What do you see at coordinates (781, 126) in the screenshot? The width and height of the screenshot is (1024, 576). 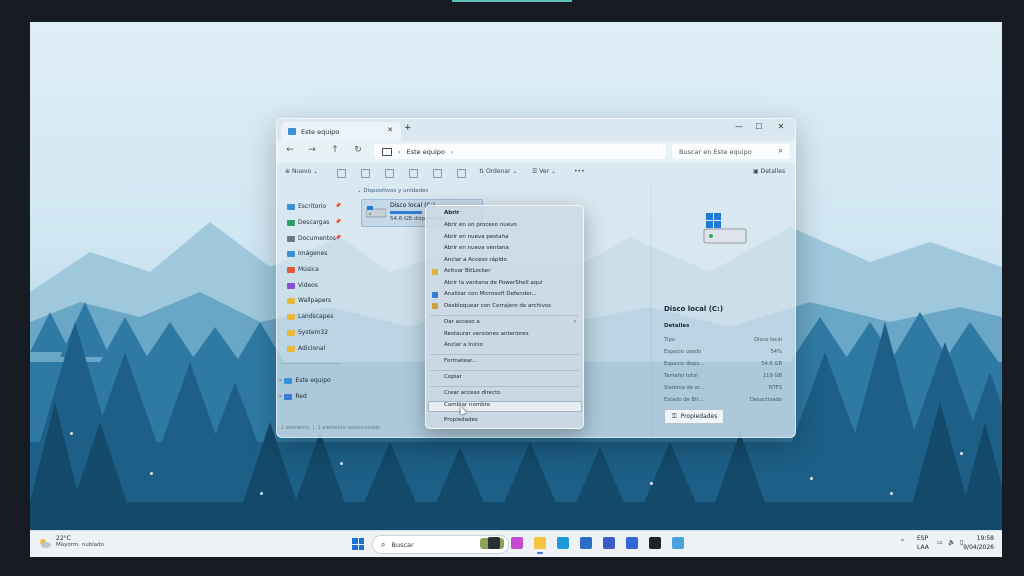 I see `close-window-button: ✕` at bounding box center [781, 126].